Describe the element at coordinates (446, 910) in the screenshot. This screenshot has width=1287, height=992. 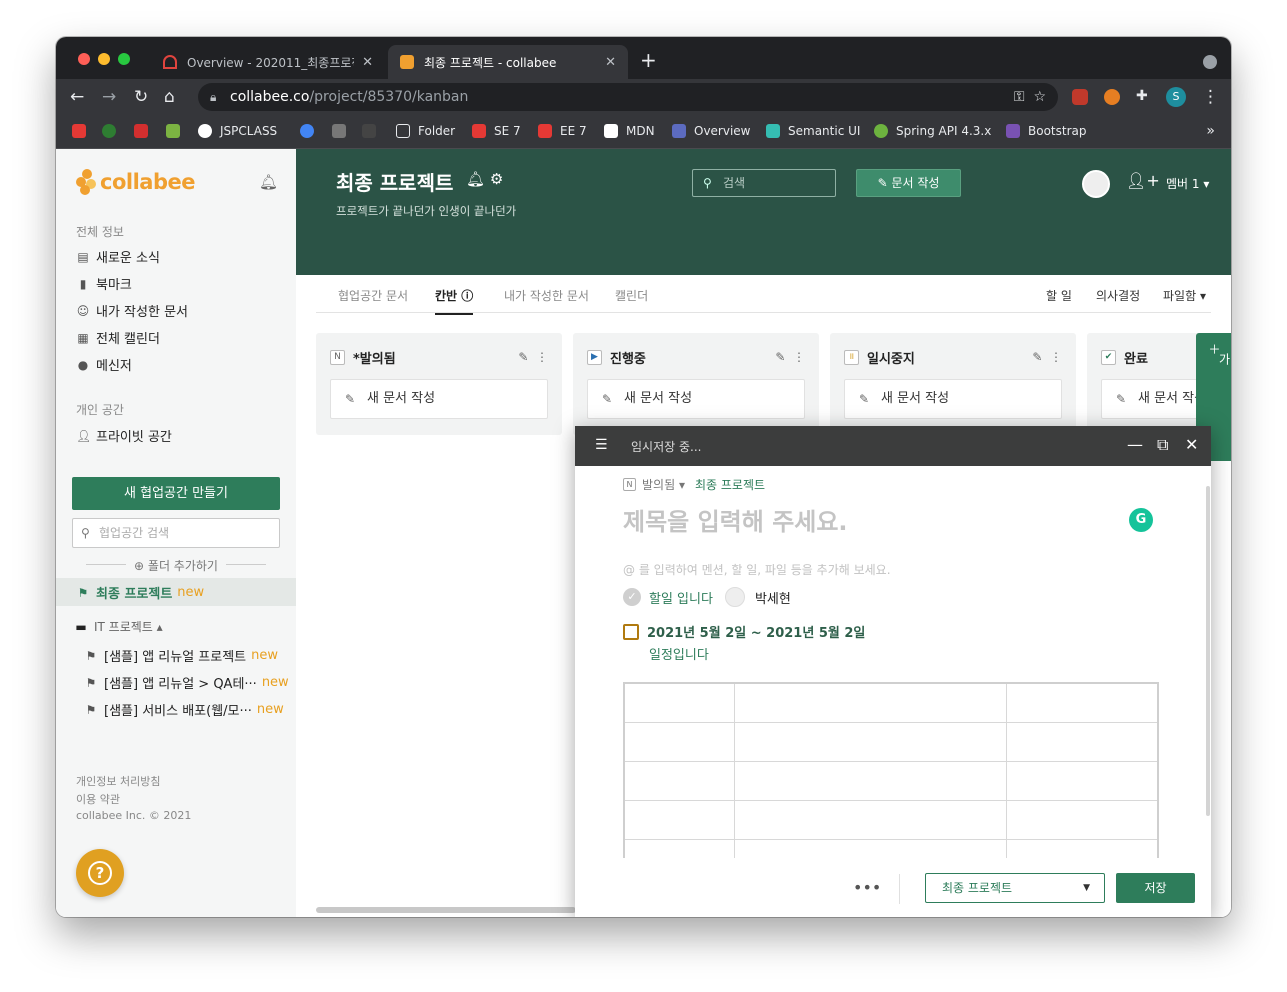
I see `horizontal-scrollbar` at that location.